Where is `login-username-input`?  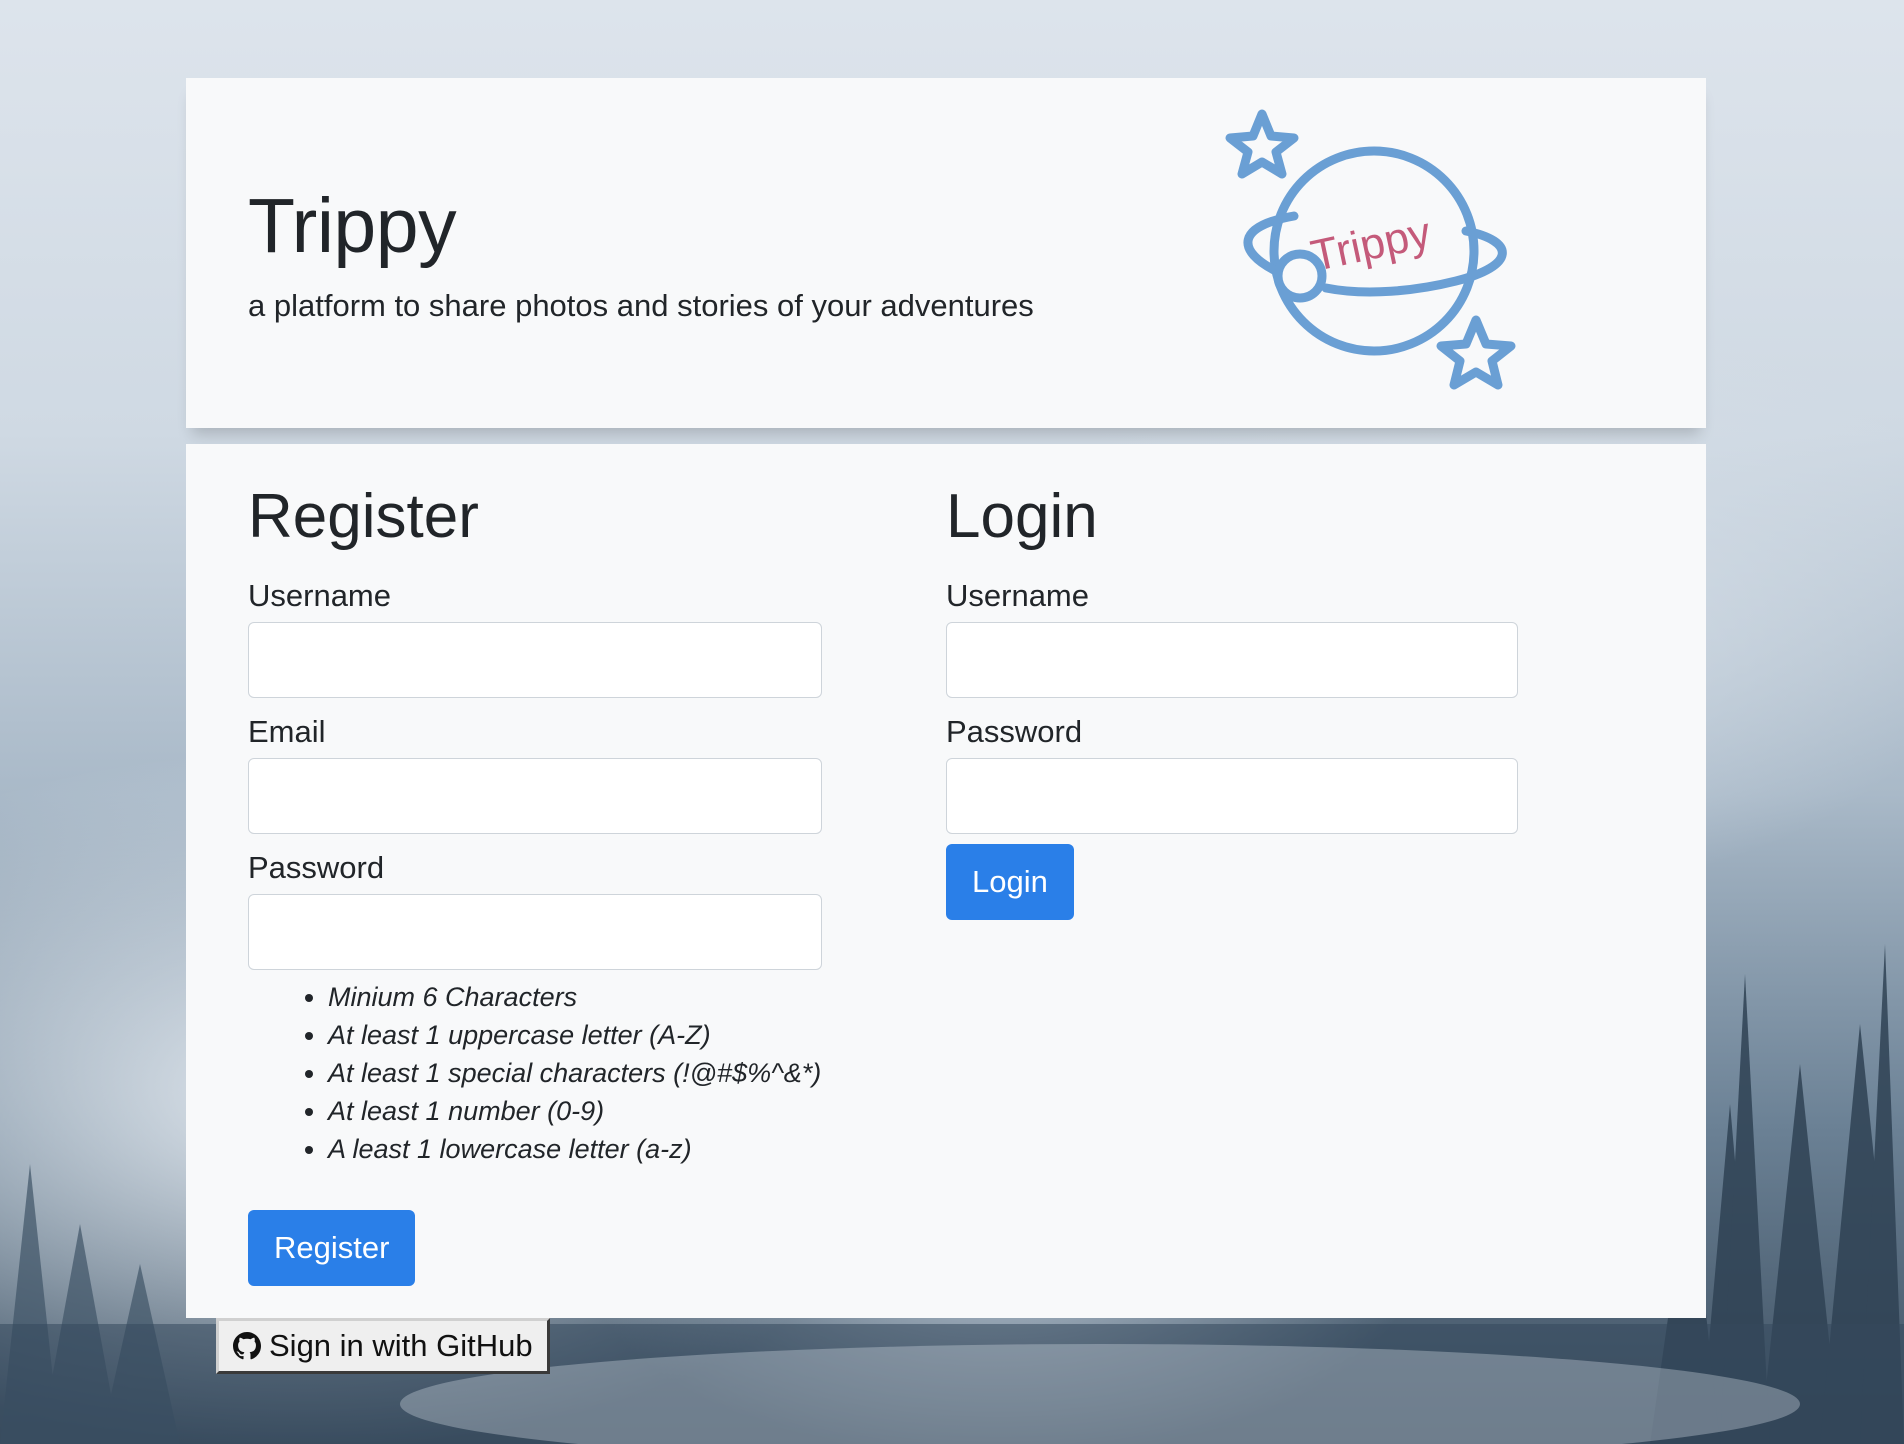
login-username-input is located at coordinates (1232, 660).